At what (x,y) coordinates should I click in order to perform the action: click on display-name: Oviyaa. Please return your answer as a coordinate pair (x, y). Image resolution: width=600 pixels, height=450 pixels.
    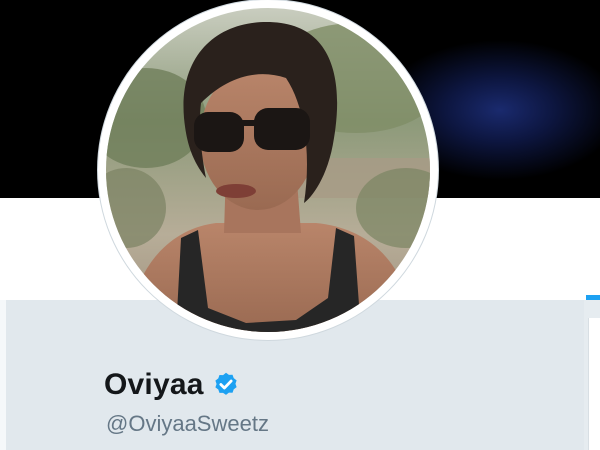
    Looking at the image, I should click on (154, 385).